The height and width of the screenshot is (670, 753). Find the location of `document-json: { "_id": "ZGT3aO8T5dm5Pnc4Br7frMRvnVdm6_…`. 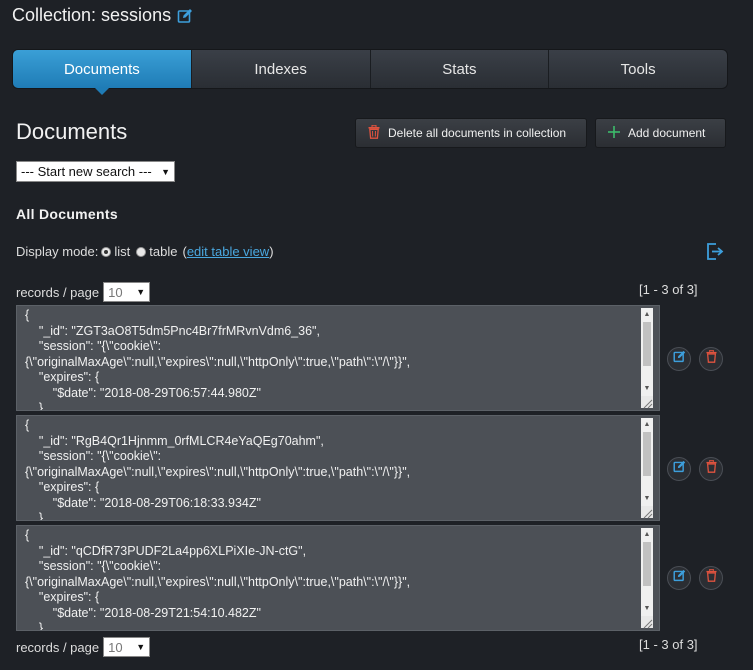

document-json: { "_id": "ZGT3aO8T5dm5Pnc4Br7frMRvnVdm6_… is located at coordinates (338, 358).